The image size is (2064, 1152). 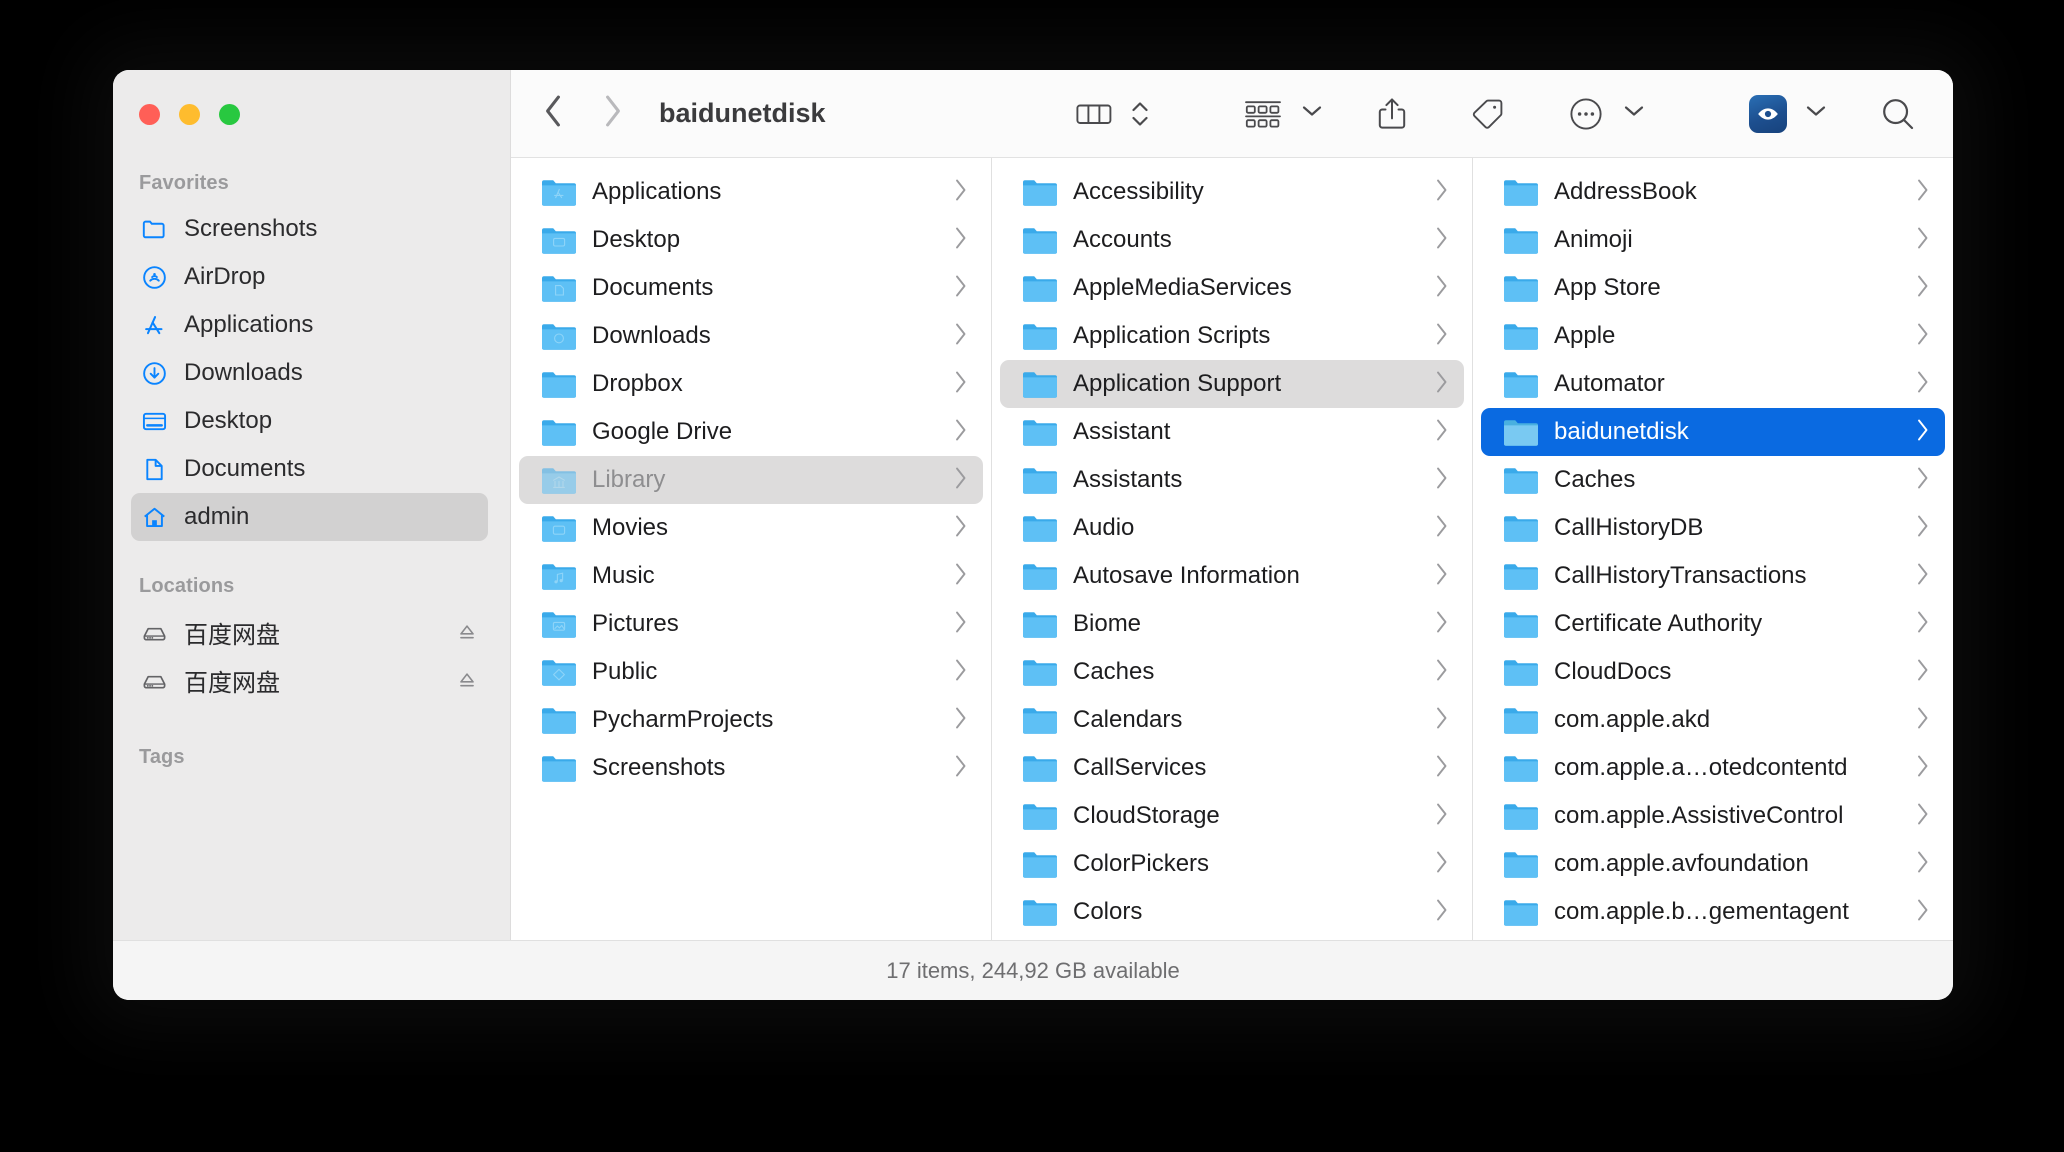 What do you see at coordinates (1140, 114) in the screenshot?
I see `view-mode-stepper` at bounding box center [1140, 114].